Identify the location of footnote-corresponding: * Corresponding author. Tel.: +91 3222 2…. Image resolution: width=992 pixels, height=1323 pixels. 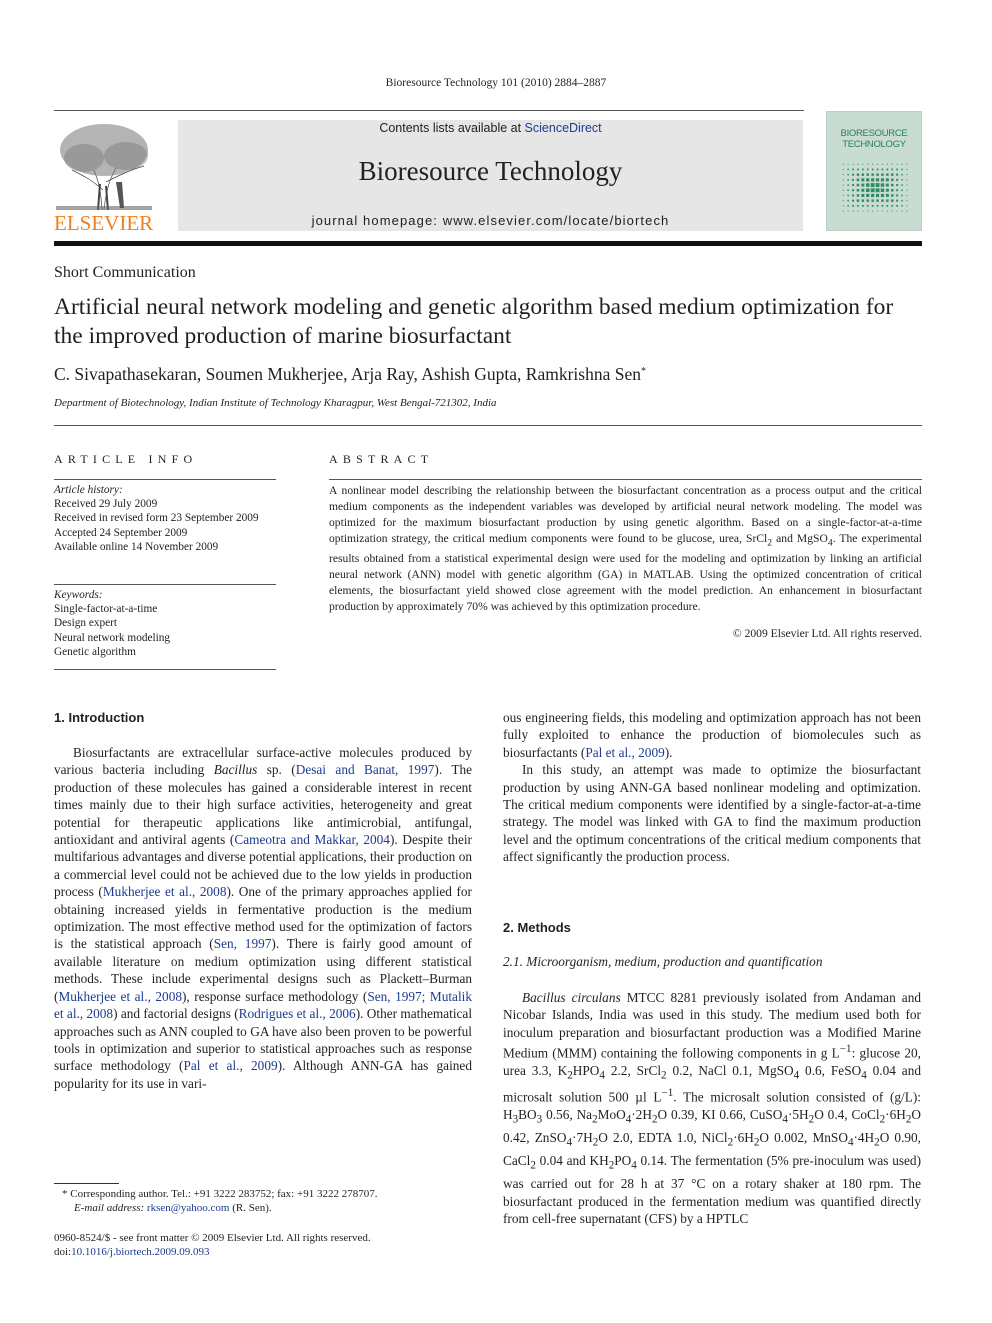
(219, 1194).